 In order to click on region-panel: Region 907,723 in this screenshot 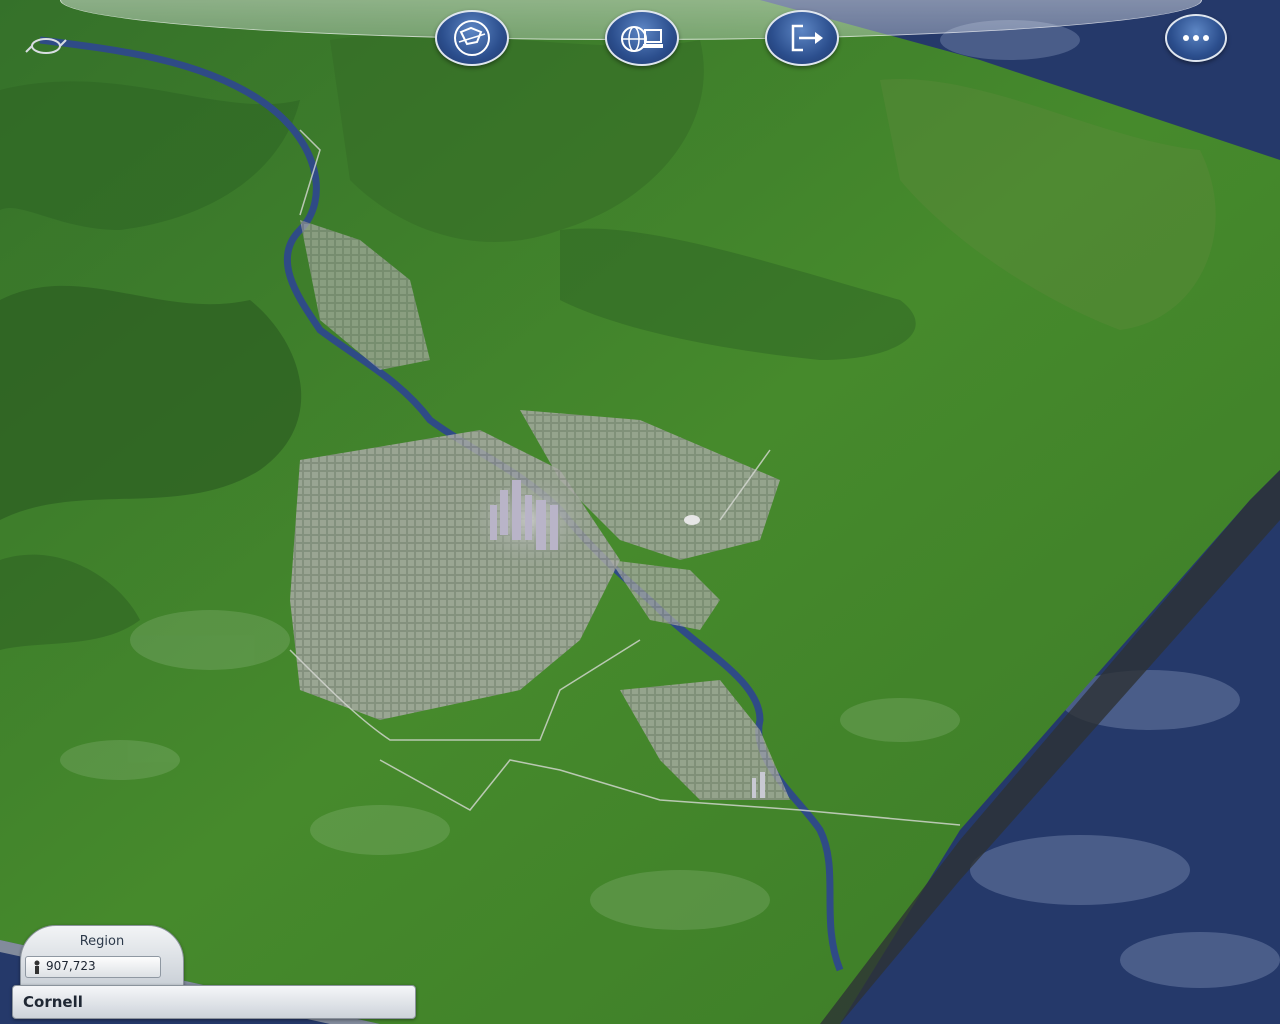, I will do `click(102, 957)`.